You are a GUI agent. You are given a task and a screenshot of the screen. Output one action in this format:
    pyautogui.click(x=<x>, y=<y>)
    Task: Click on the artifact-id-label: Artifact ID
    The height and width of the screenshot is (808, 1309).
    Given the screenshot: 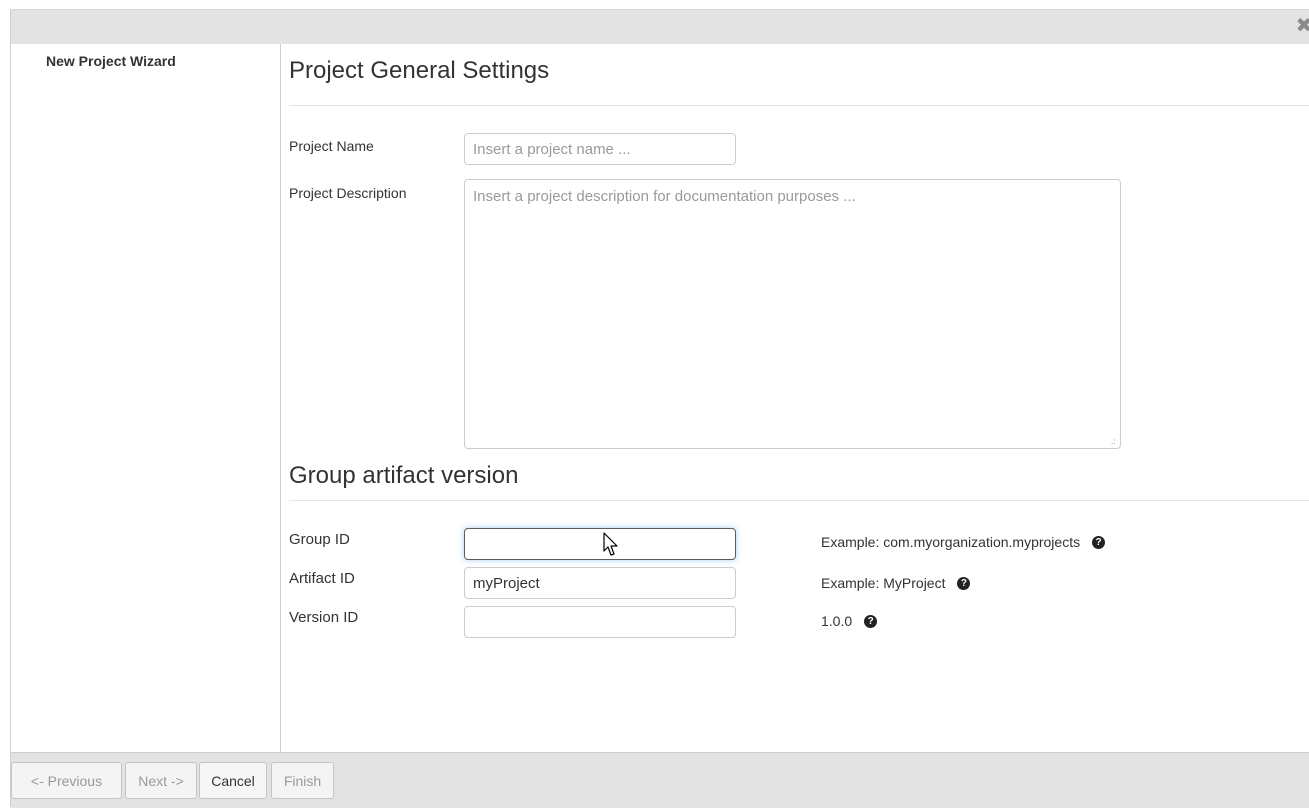 What is the action you would take?
    pyautogui.click(x=322, y=578)
    